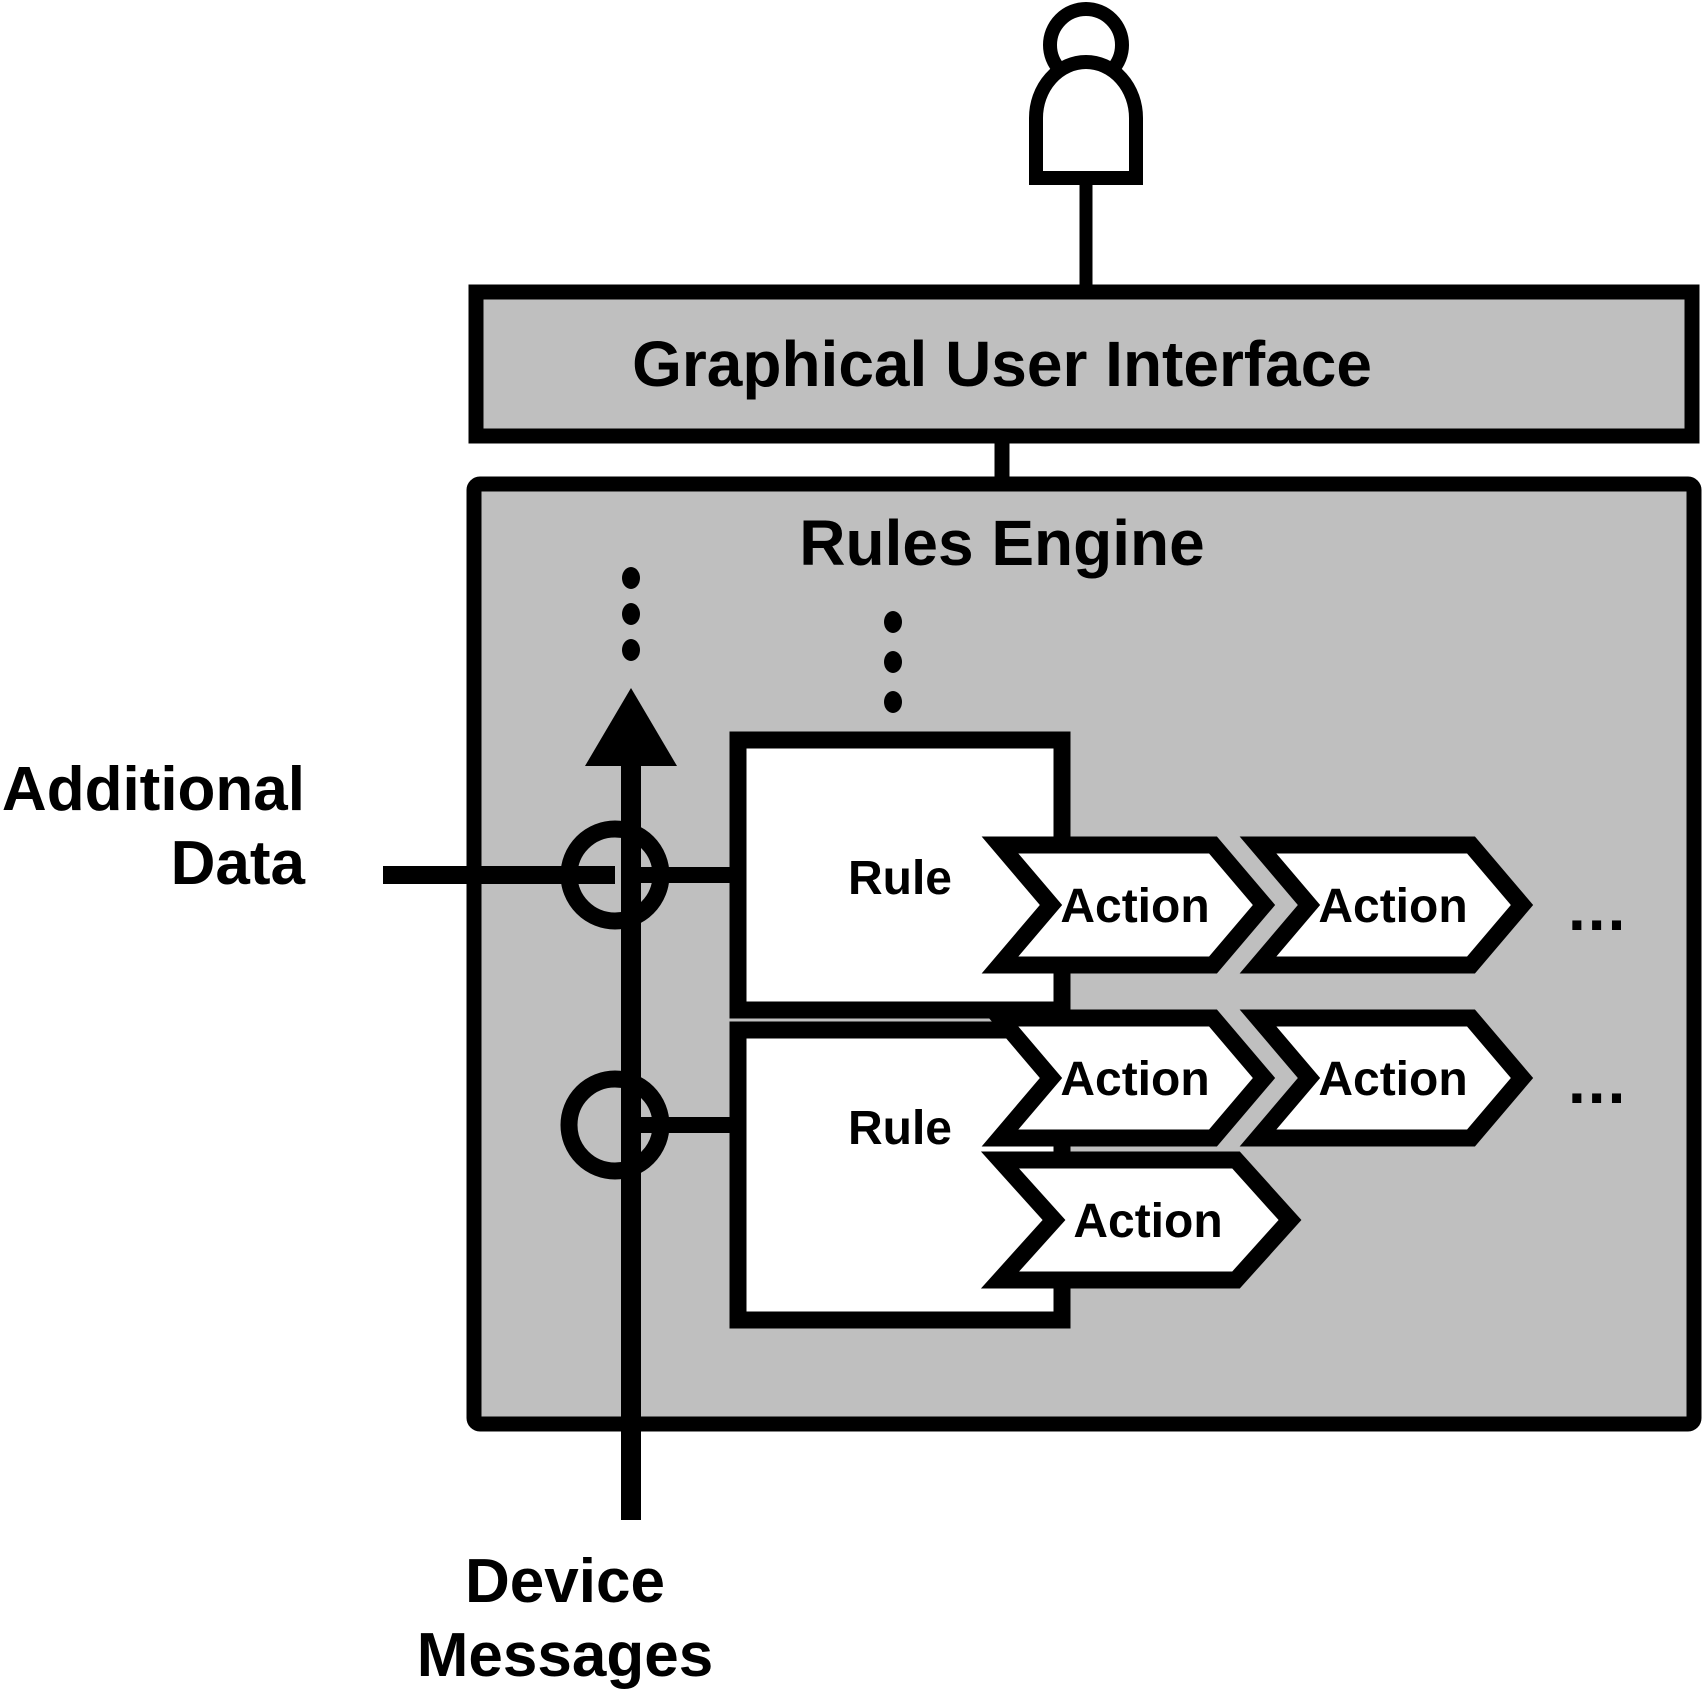  I want to click on actor-body-icon, so click(1086, 120).